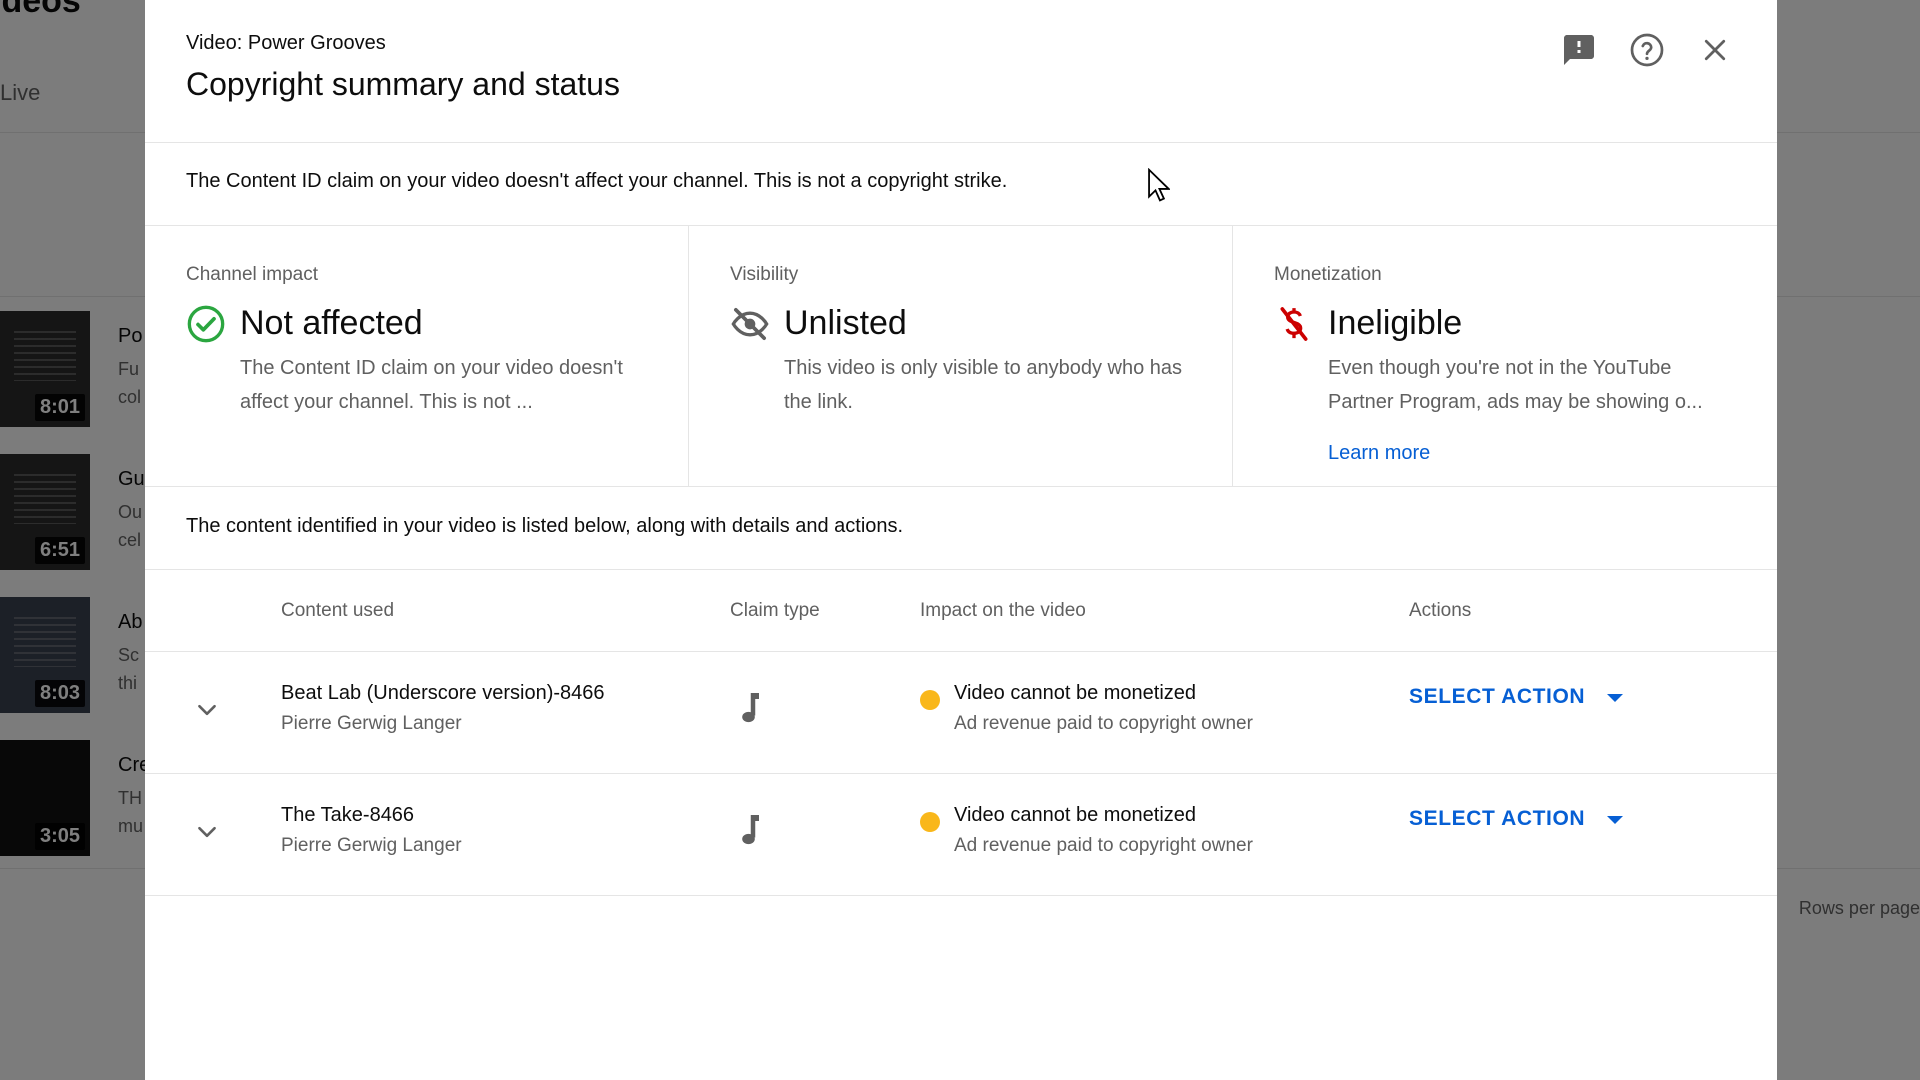  I want to click on learn-more-link: Learn more, so click(1379, 453).